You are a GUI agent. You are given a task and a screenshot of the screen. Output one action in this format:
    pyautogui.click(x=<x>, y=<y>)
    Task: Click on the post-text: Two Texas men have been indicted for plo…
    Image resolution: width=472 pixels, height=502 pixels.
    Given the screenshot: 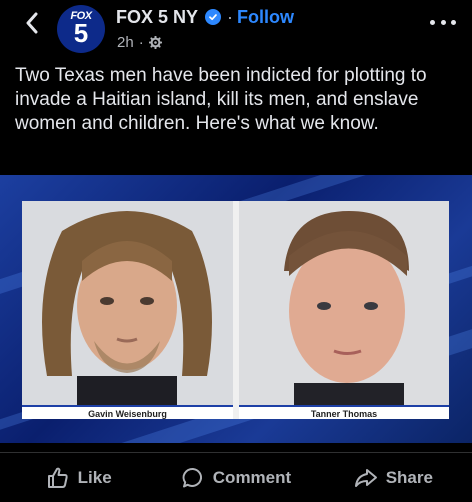 What is the action you would take?
    pyautogui.click(x=221, y=99)
    